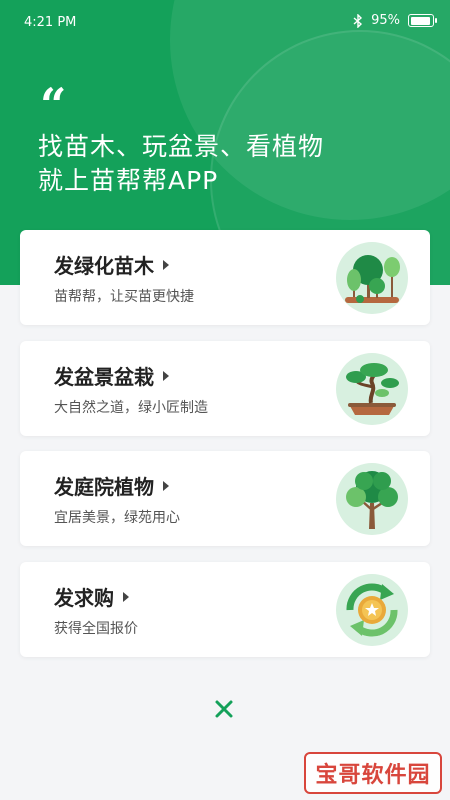 The image size is (450, 800). What do you see at coordinates (372, 610) in the screenshot?
I see `coin-exchange-icon` at bounding box center [372, 610].